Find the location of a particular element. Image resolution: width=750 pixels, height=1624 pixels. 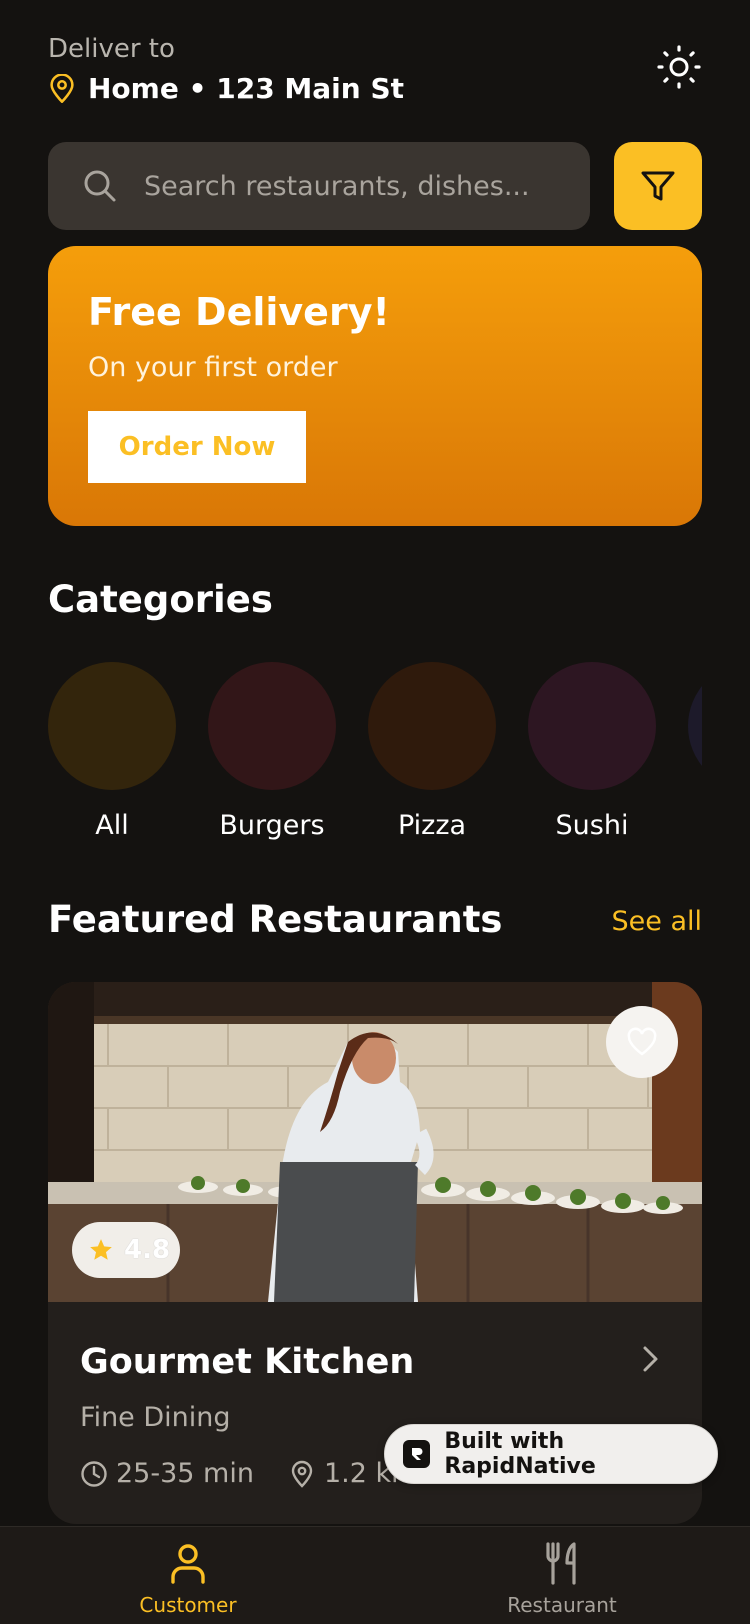

category-label: Sushi is located at coordinates (592, 825).